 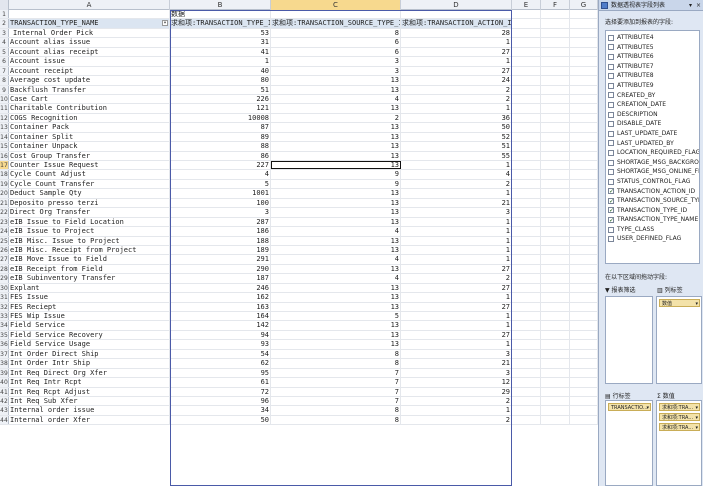 I want to click on field-item: ATTRIBUTE7, so click(x=653, y=67).